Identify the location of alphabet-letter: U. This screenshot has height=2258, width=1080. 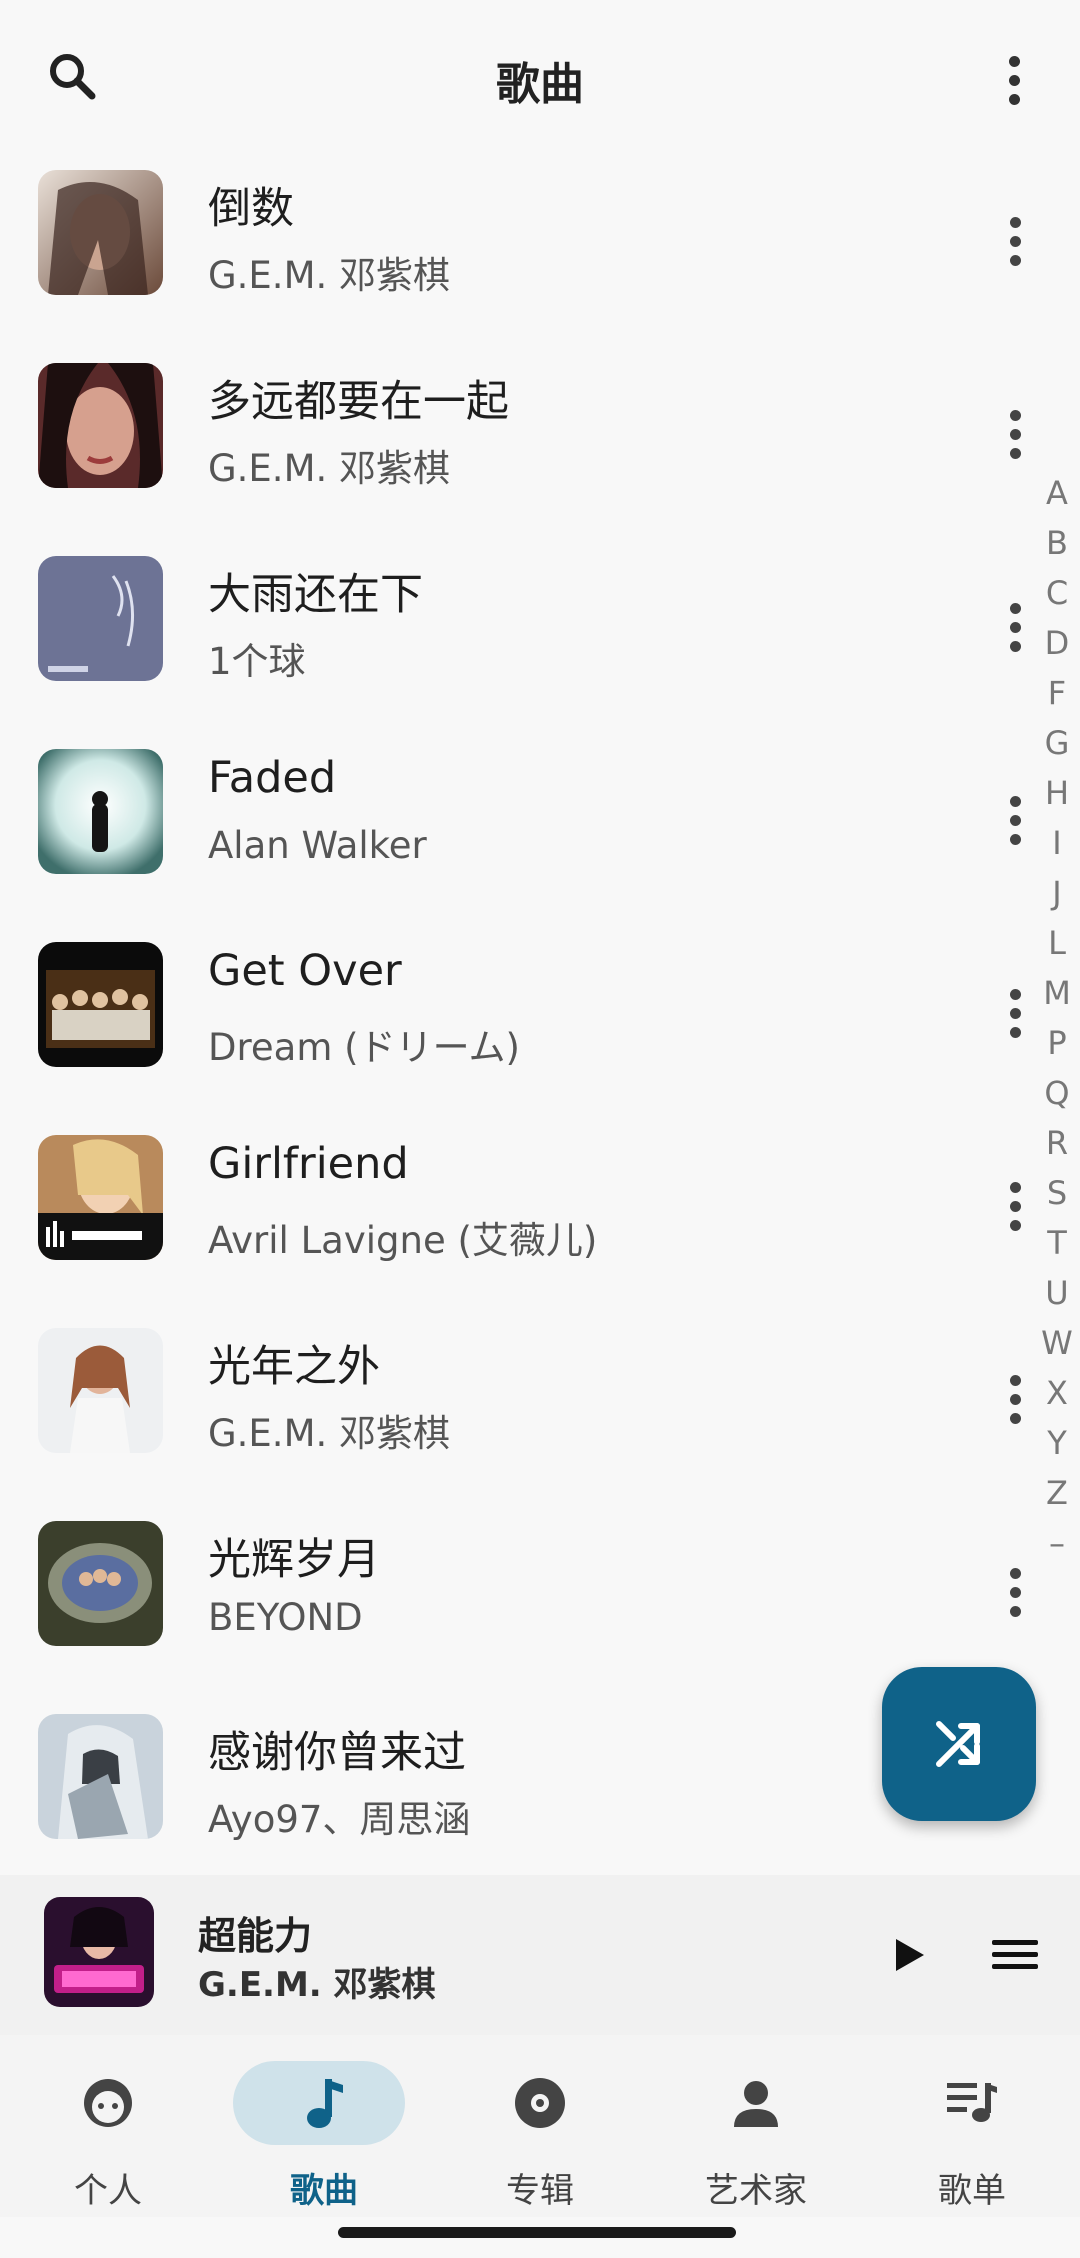
(1057, 1293).